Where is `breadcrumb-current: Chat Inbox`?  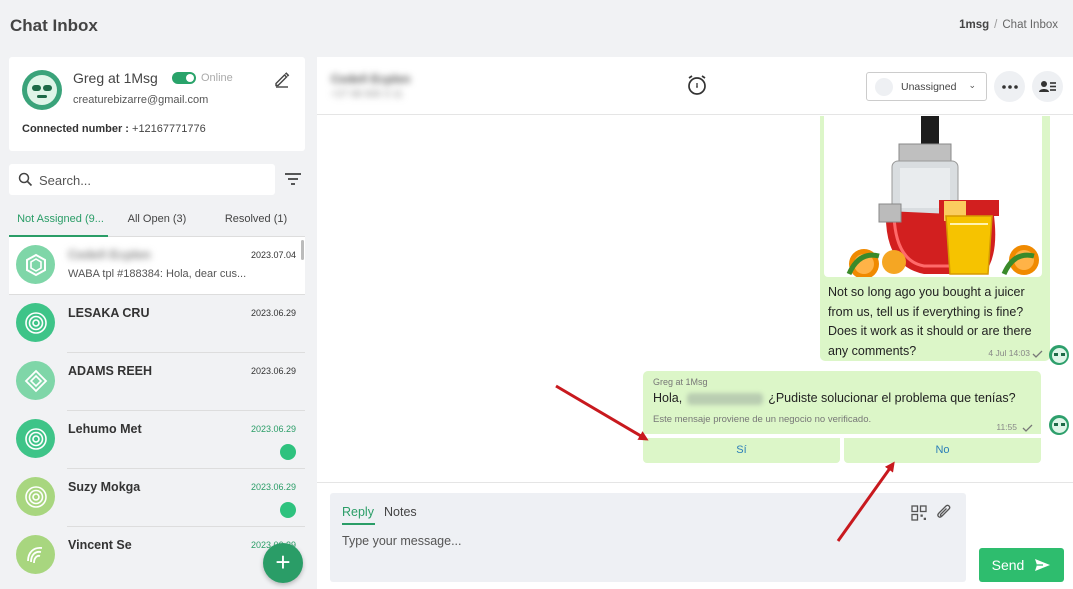
breadcrumb-current: Chat Inbox is located at coordinates (1030, 25).